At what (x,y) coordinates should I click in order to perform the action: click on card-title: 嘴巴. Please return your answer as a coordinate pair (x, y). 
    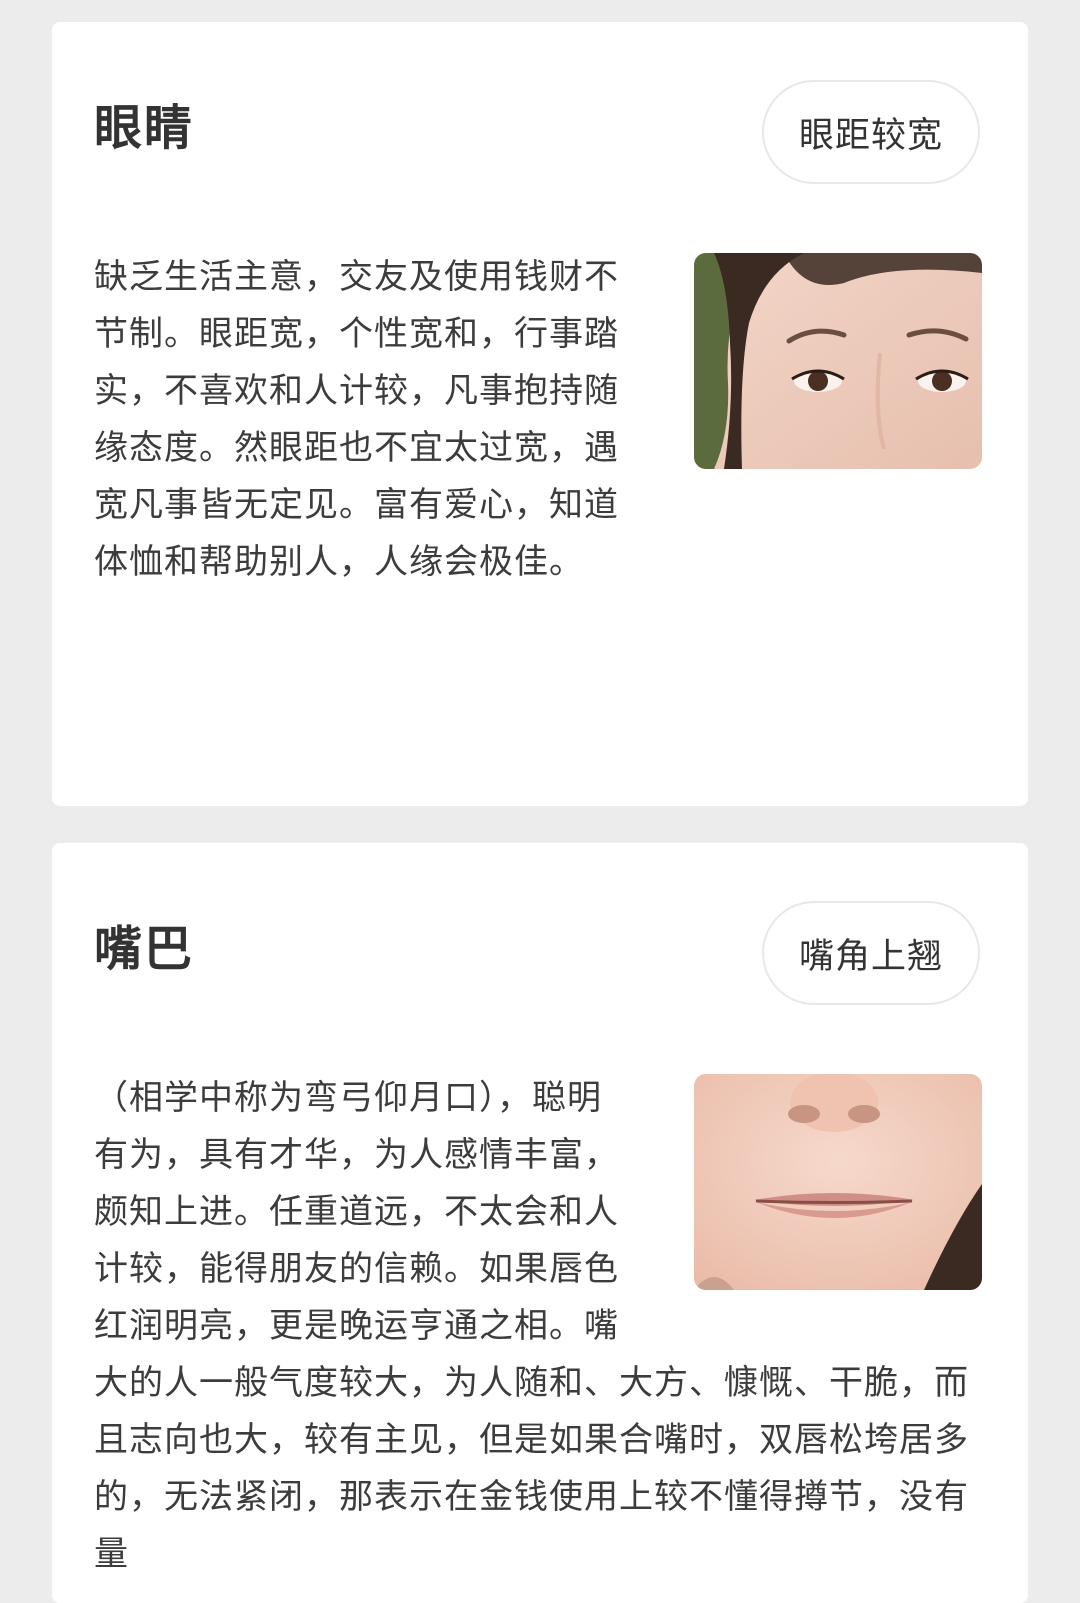
    Looking at the image, I should click on (144, 949).